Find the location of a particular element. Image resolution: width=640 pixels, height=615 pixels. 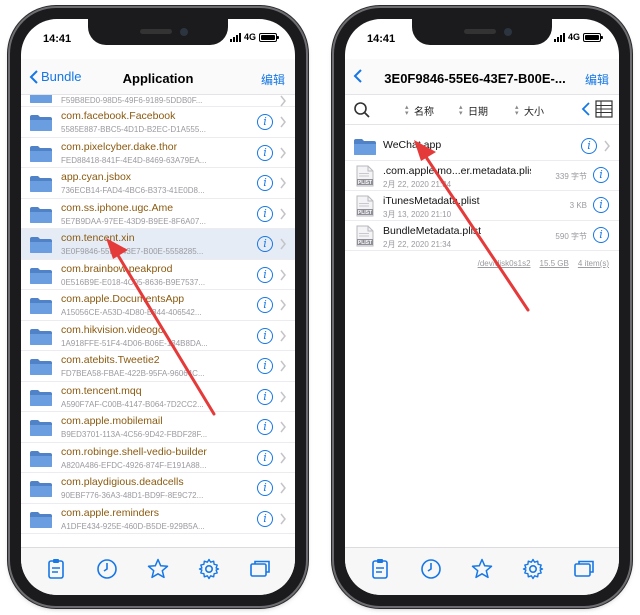

file-size: 590 字节 is located at coordinates (571, 236).